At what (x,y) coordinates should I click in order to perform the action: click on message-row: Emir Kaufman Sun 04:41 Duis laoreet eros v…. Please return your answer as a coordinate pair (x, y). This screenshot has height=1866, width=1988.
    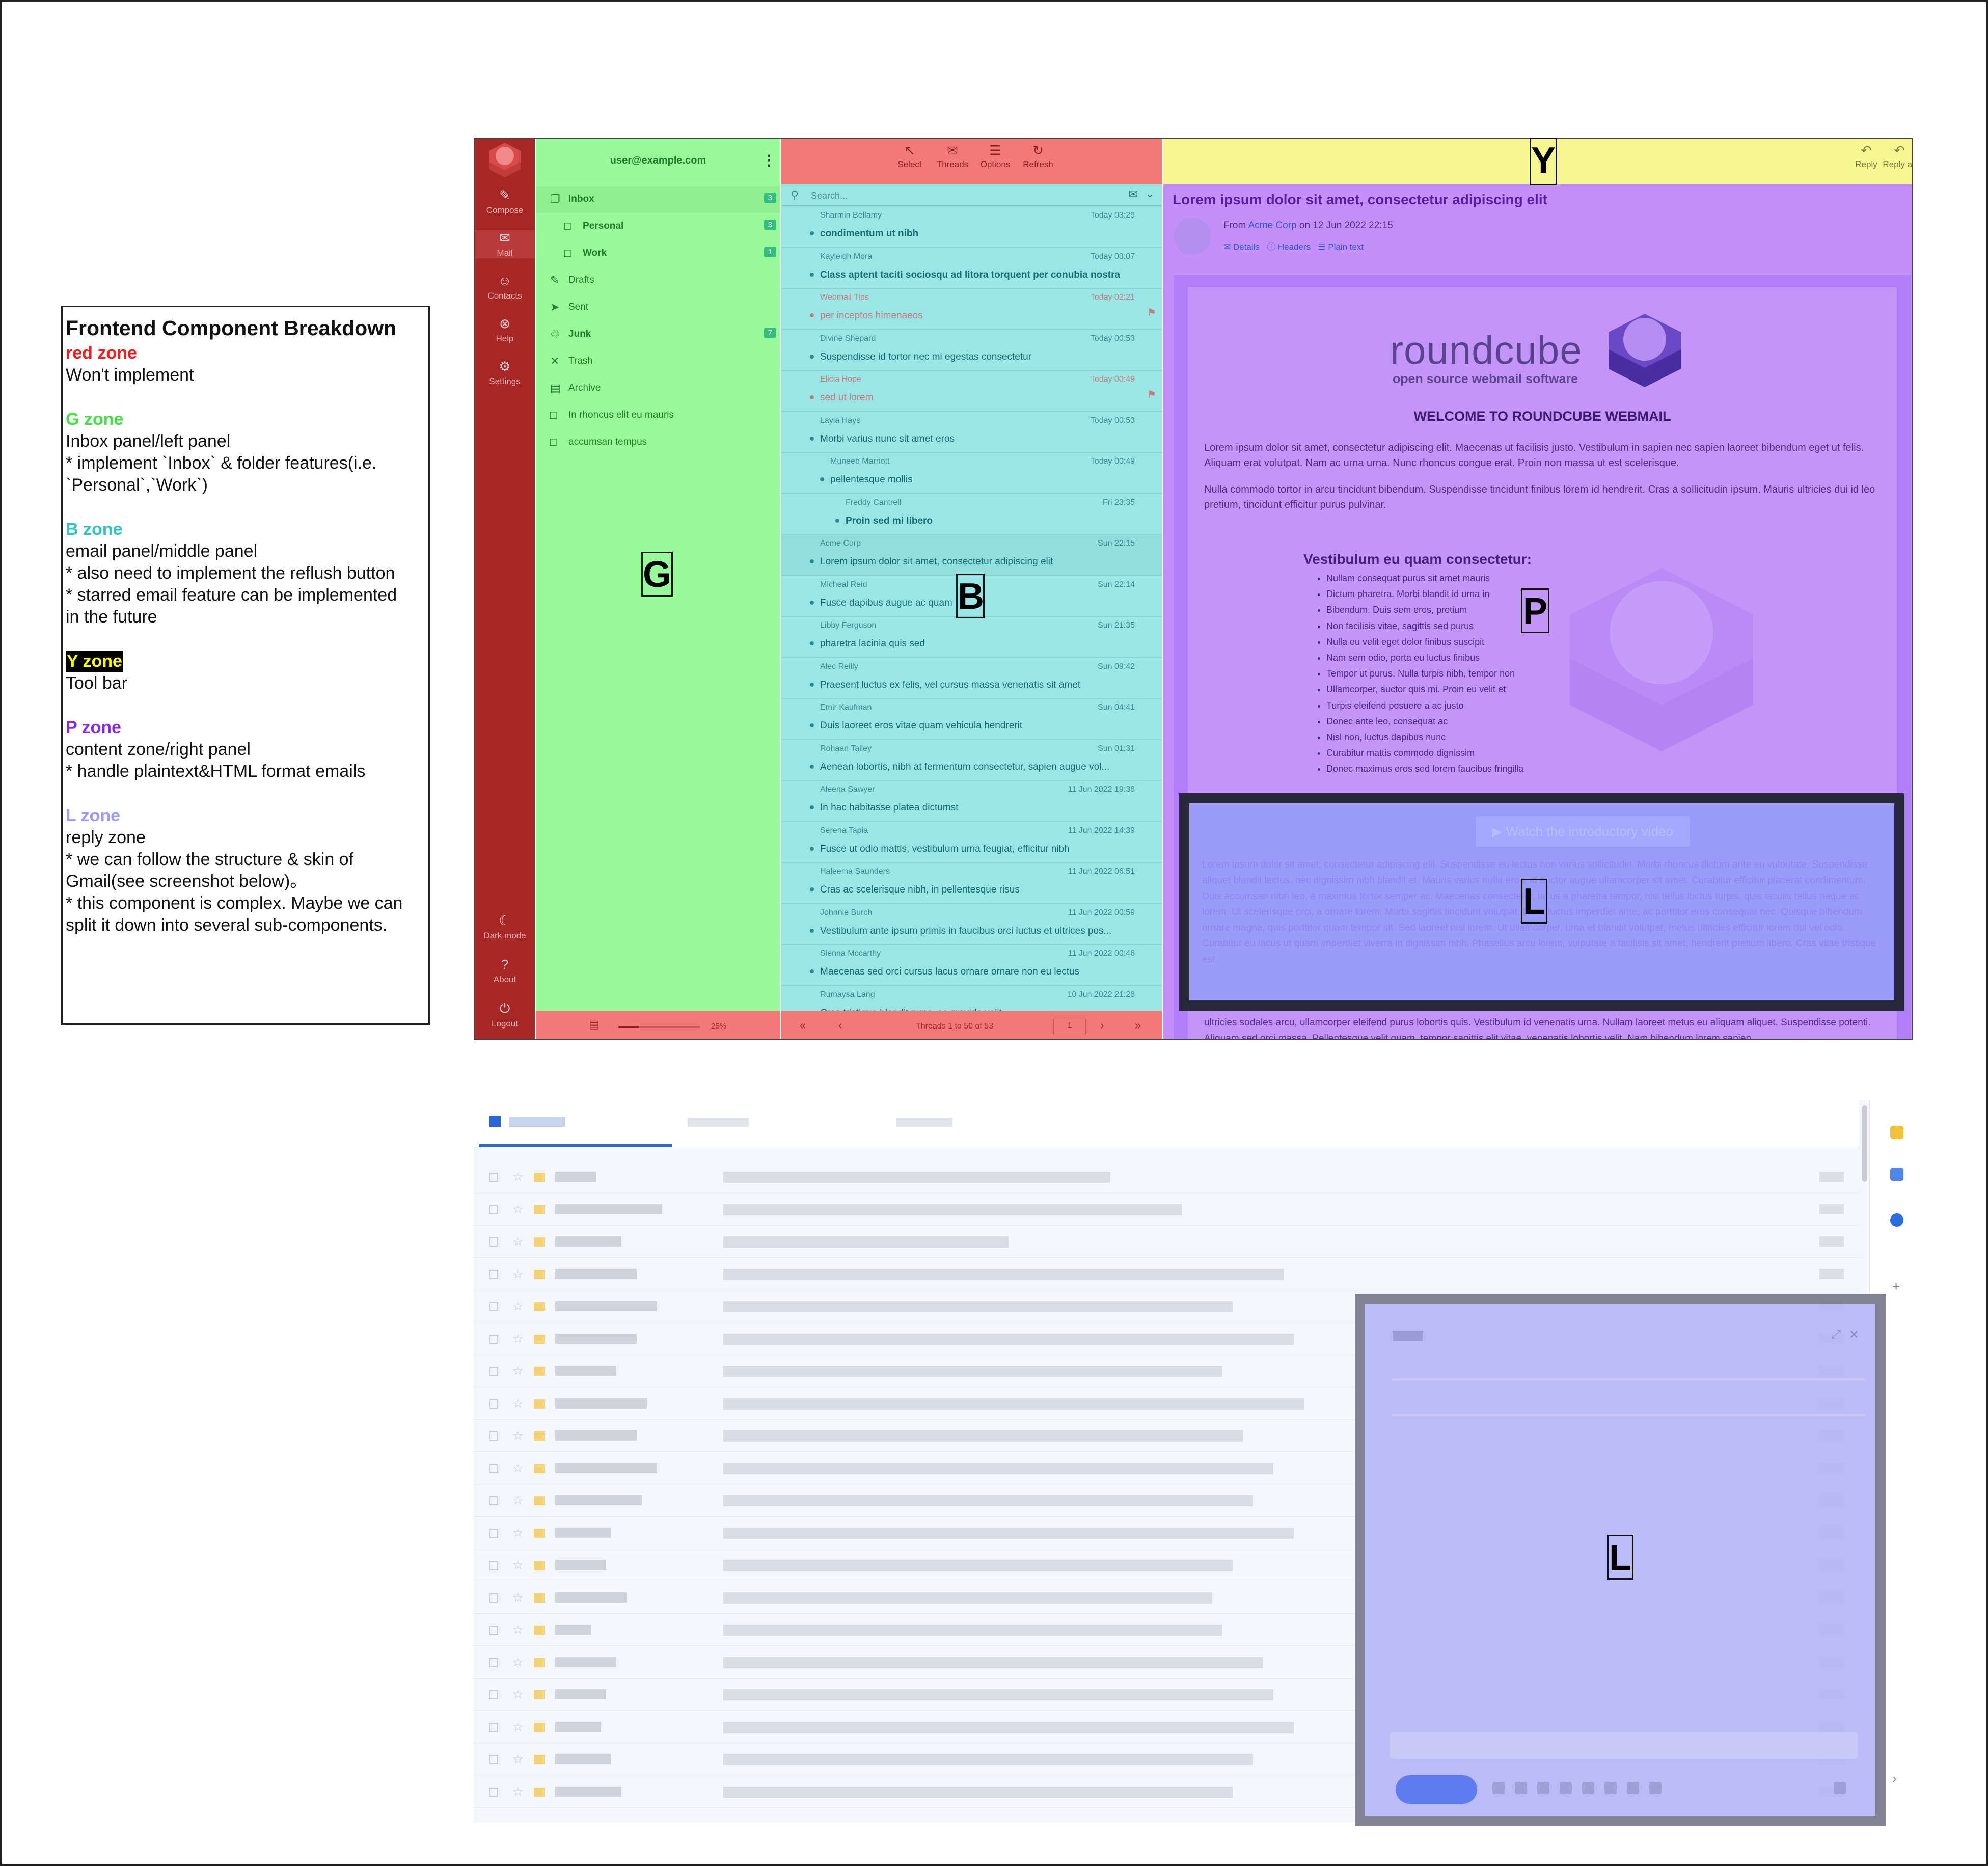
    Looking at the image, I should click on (971, 719).